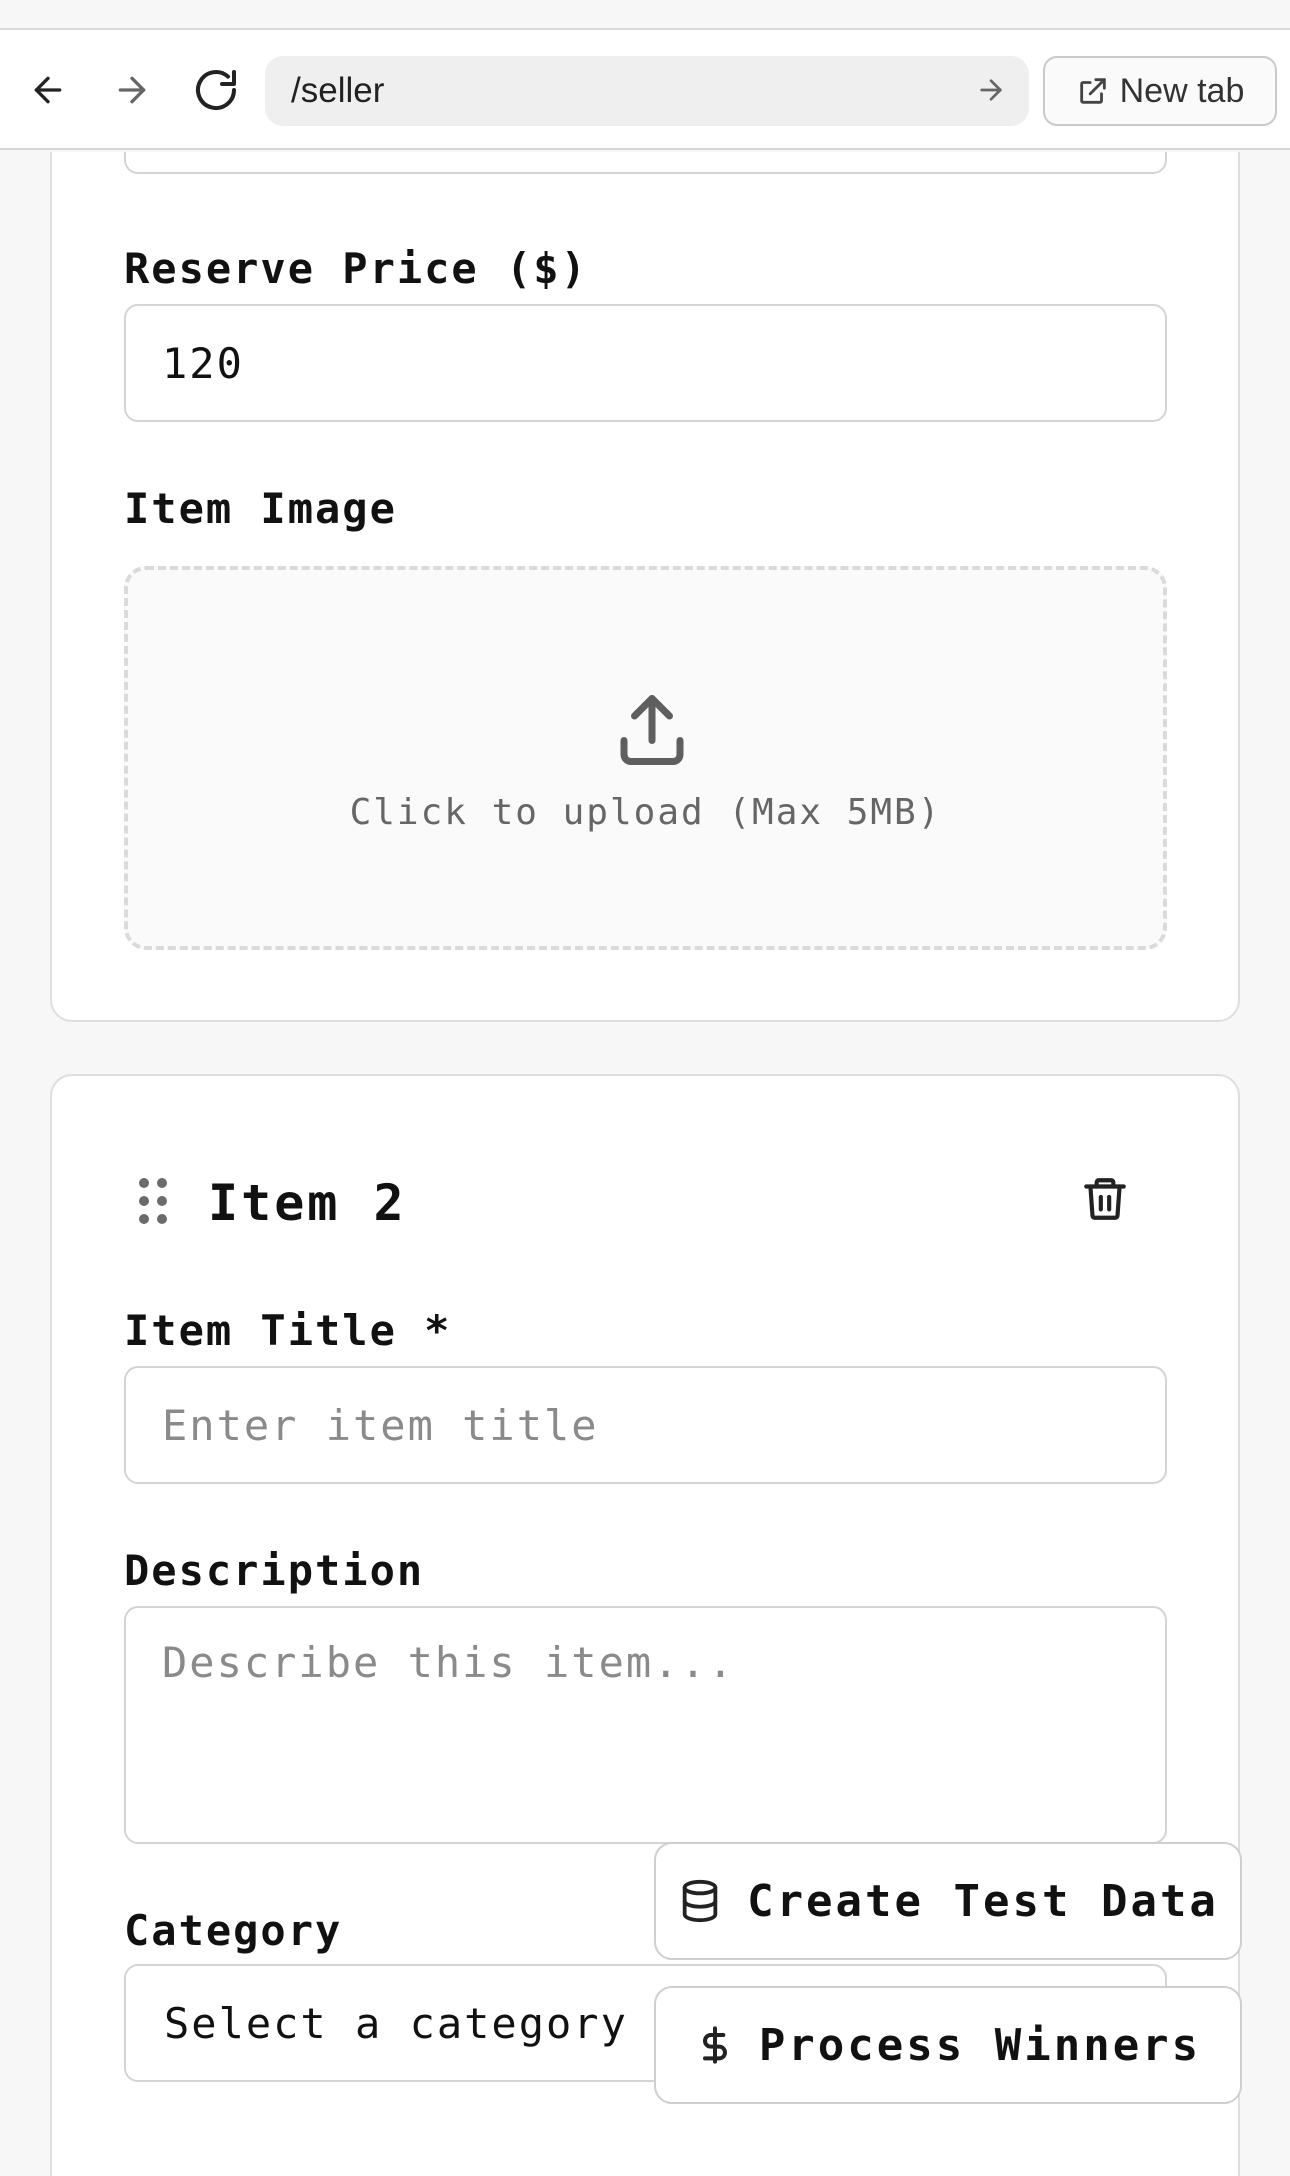  Describe the element at coordinates (307, 1203) in the screenshot. I see `item-heading: Item 2` at that location.